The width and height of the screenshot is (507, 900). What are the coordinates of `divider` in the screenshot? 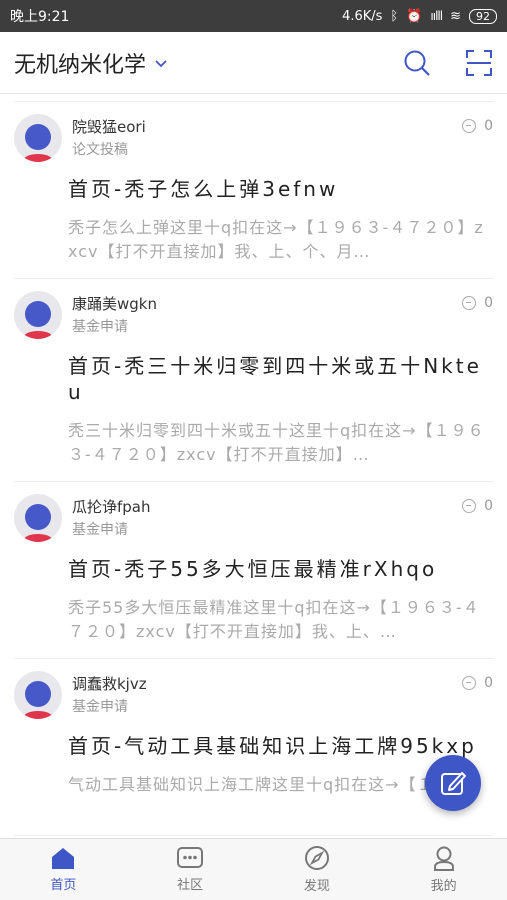 It's located at (253, 98).